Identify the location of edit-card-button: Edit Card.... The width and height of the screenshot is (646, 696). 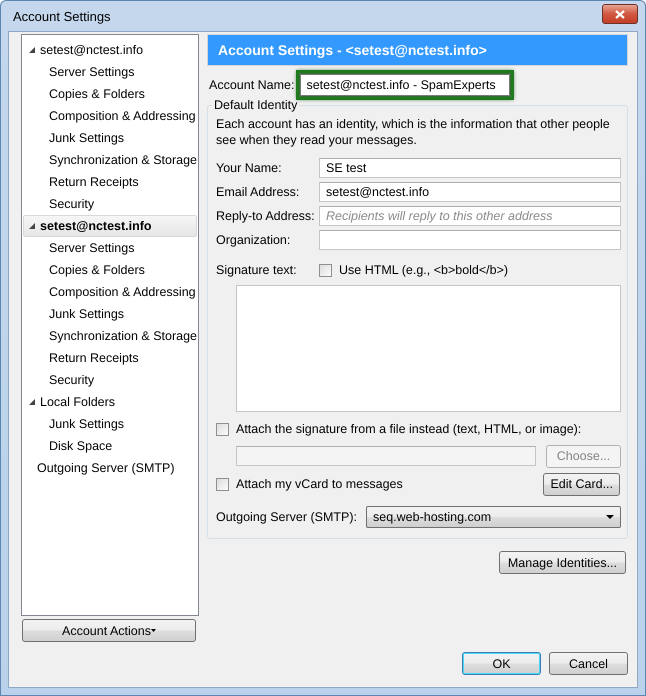
(581, 484).